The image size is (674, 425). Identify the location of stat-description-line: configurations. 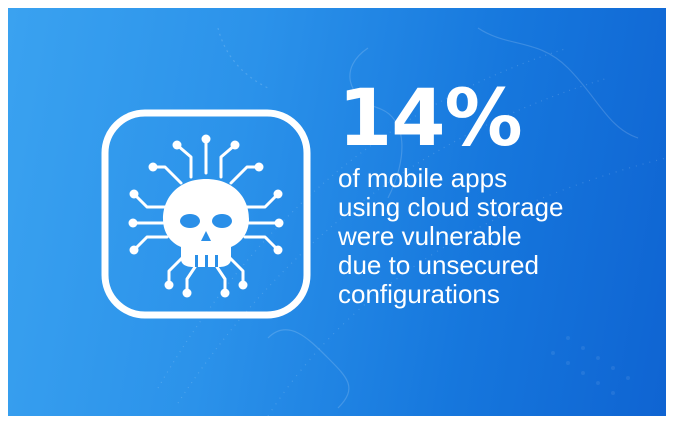
(419, 294).